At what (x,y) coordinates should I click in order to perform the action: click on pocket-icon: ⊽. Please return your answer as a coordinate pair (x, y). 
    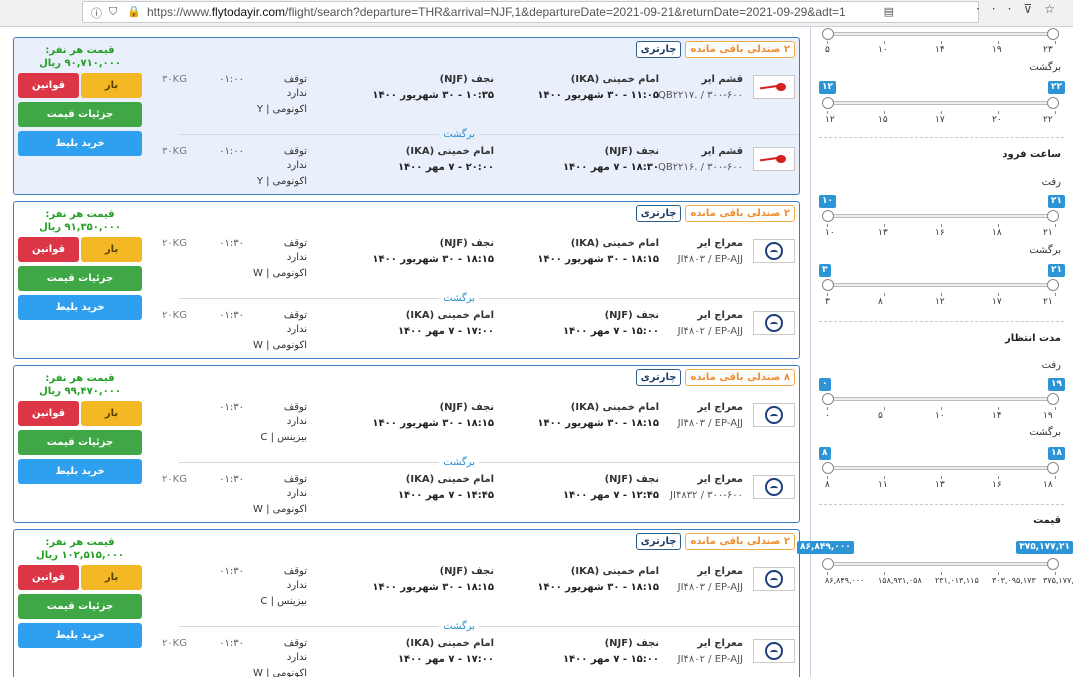
    Looking at the image, I should click on (1033, 9).